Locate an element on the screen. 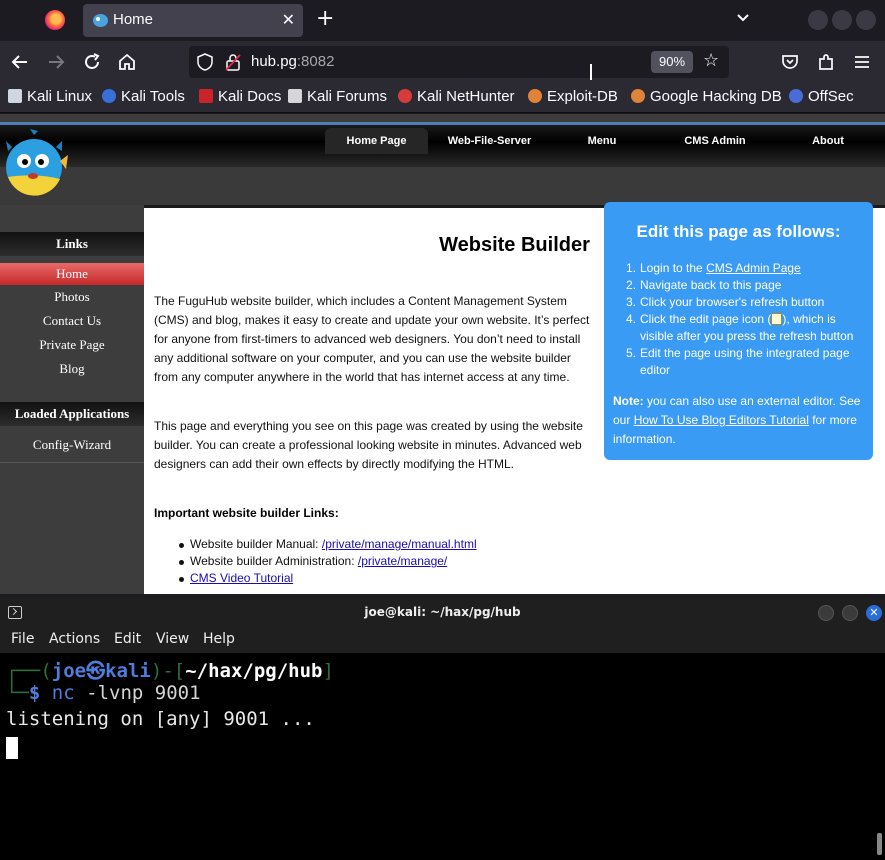  maximize-window-icon is located at coordinates (842, 20).